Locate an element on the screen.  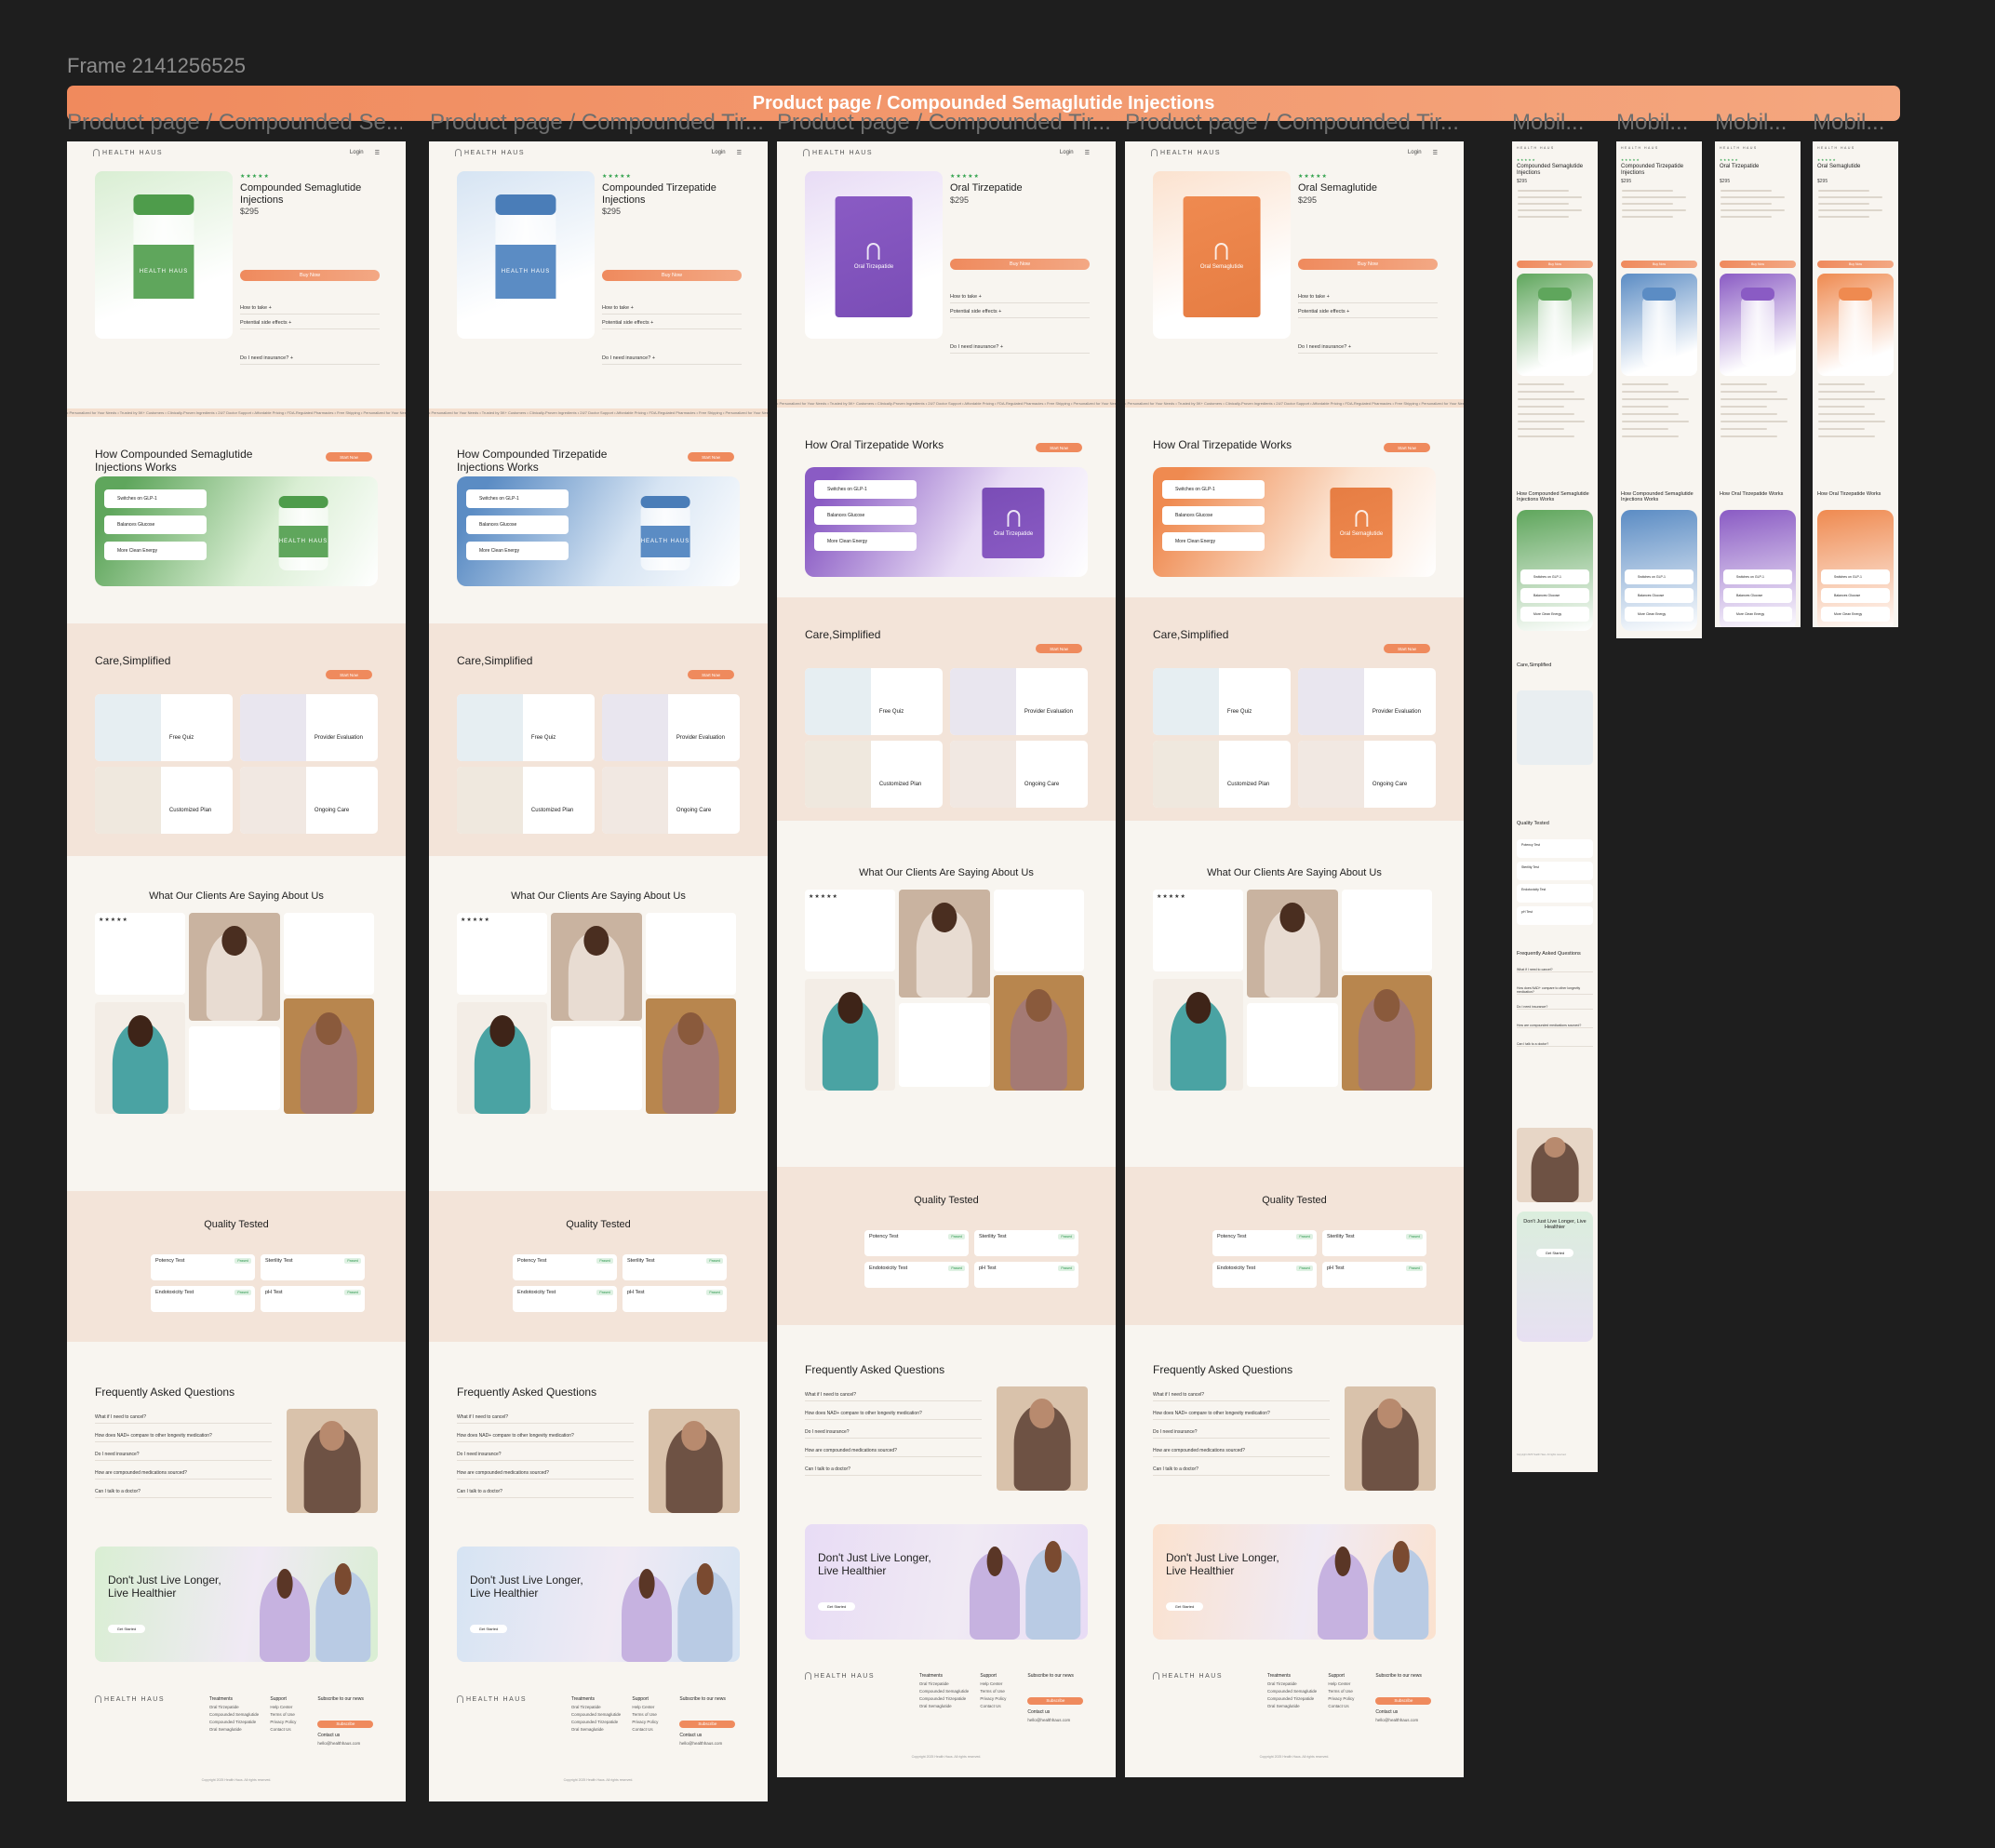
care-step-card: Customized Plan is located at coordinates (874, 774).